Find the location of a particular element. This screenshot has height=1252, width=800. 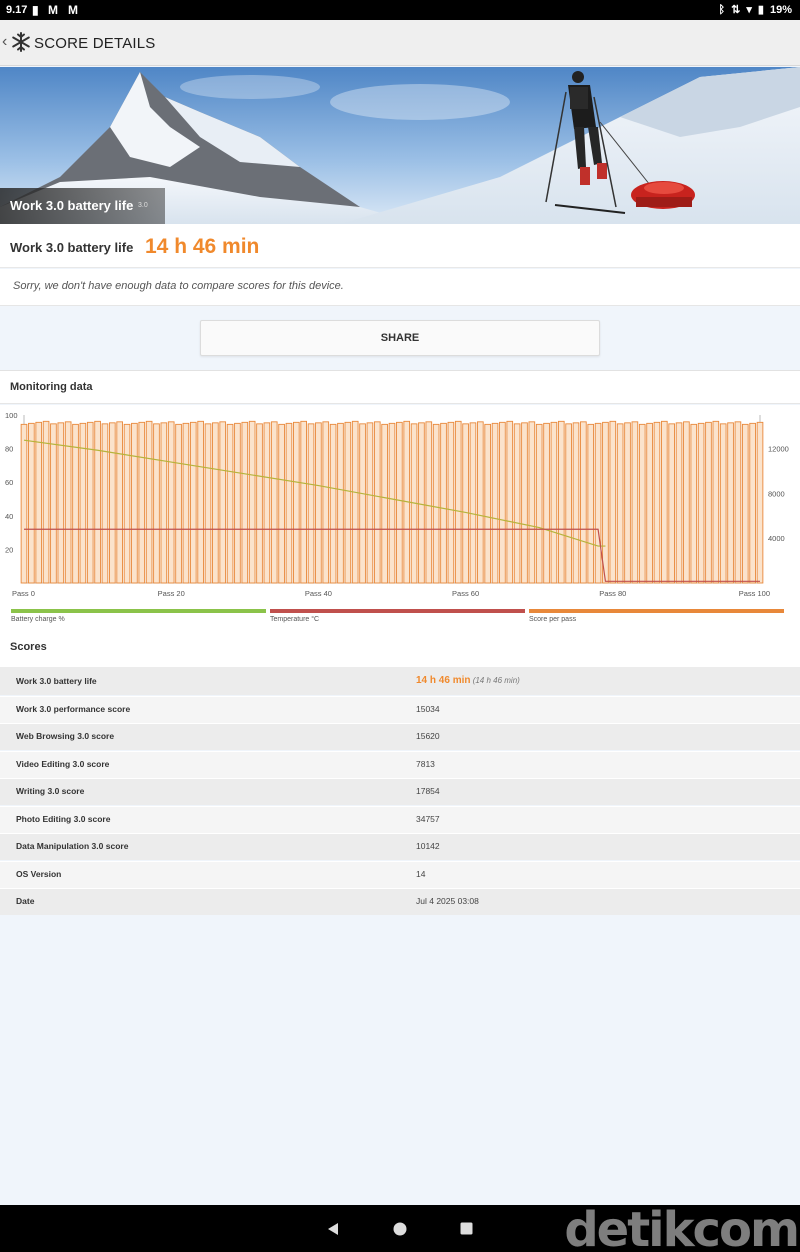

battery-icon: ▮ is located at coordinates (760, 10).